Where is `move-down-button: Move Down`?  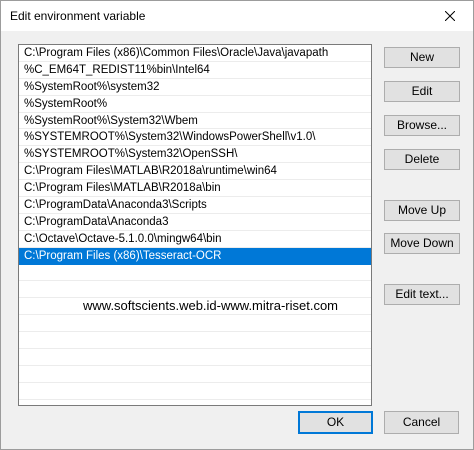 move-down-button: Move Down is located at coordinates (422, 243).